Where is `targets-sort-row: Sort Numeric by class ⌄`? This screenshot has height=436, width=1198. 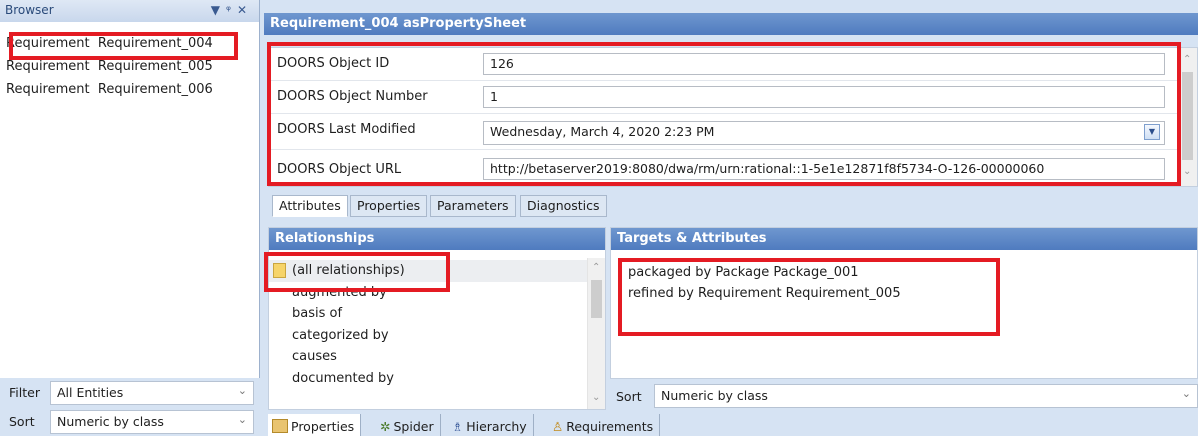
targets-sort-row: Sort Numeric by class ⌄ is located at coordinates (904, 396).